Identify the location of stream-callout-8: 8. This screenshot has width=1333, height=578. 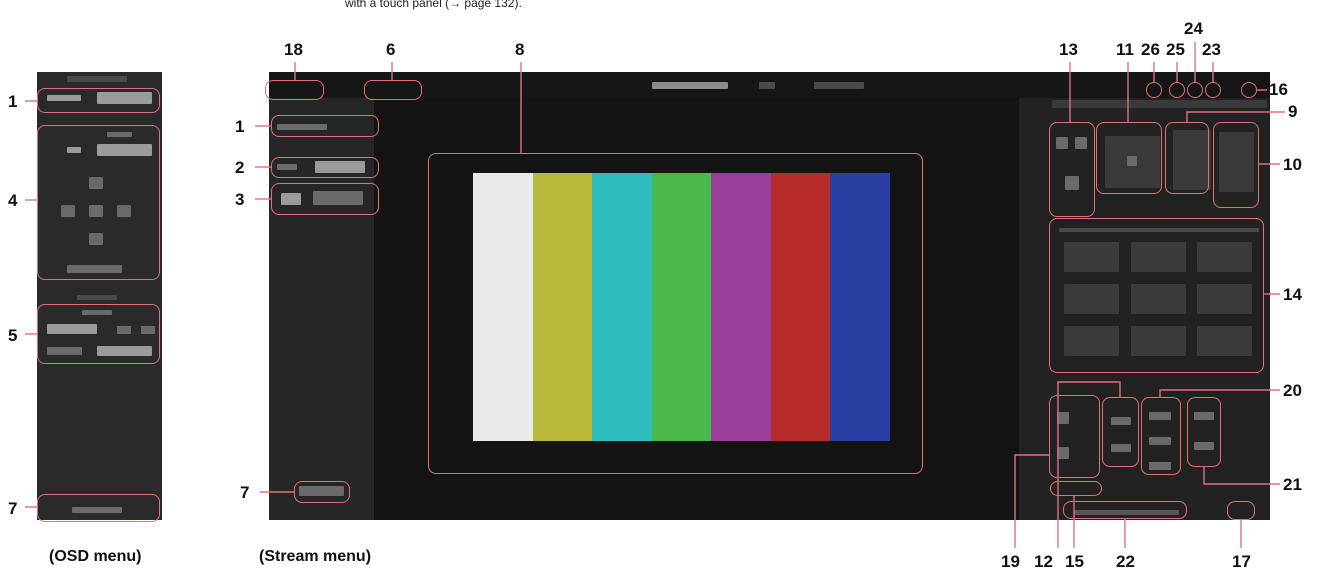
(520, 49).